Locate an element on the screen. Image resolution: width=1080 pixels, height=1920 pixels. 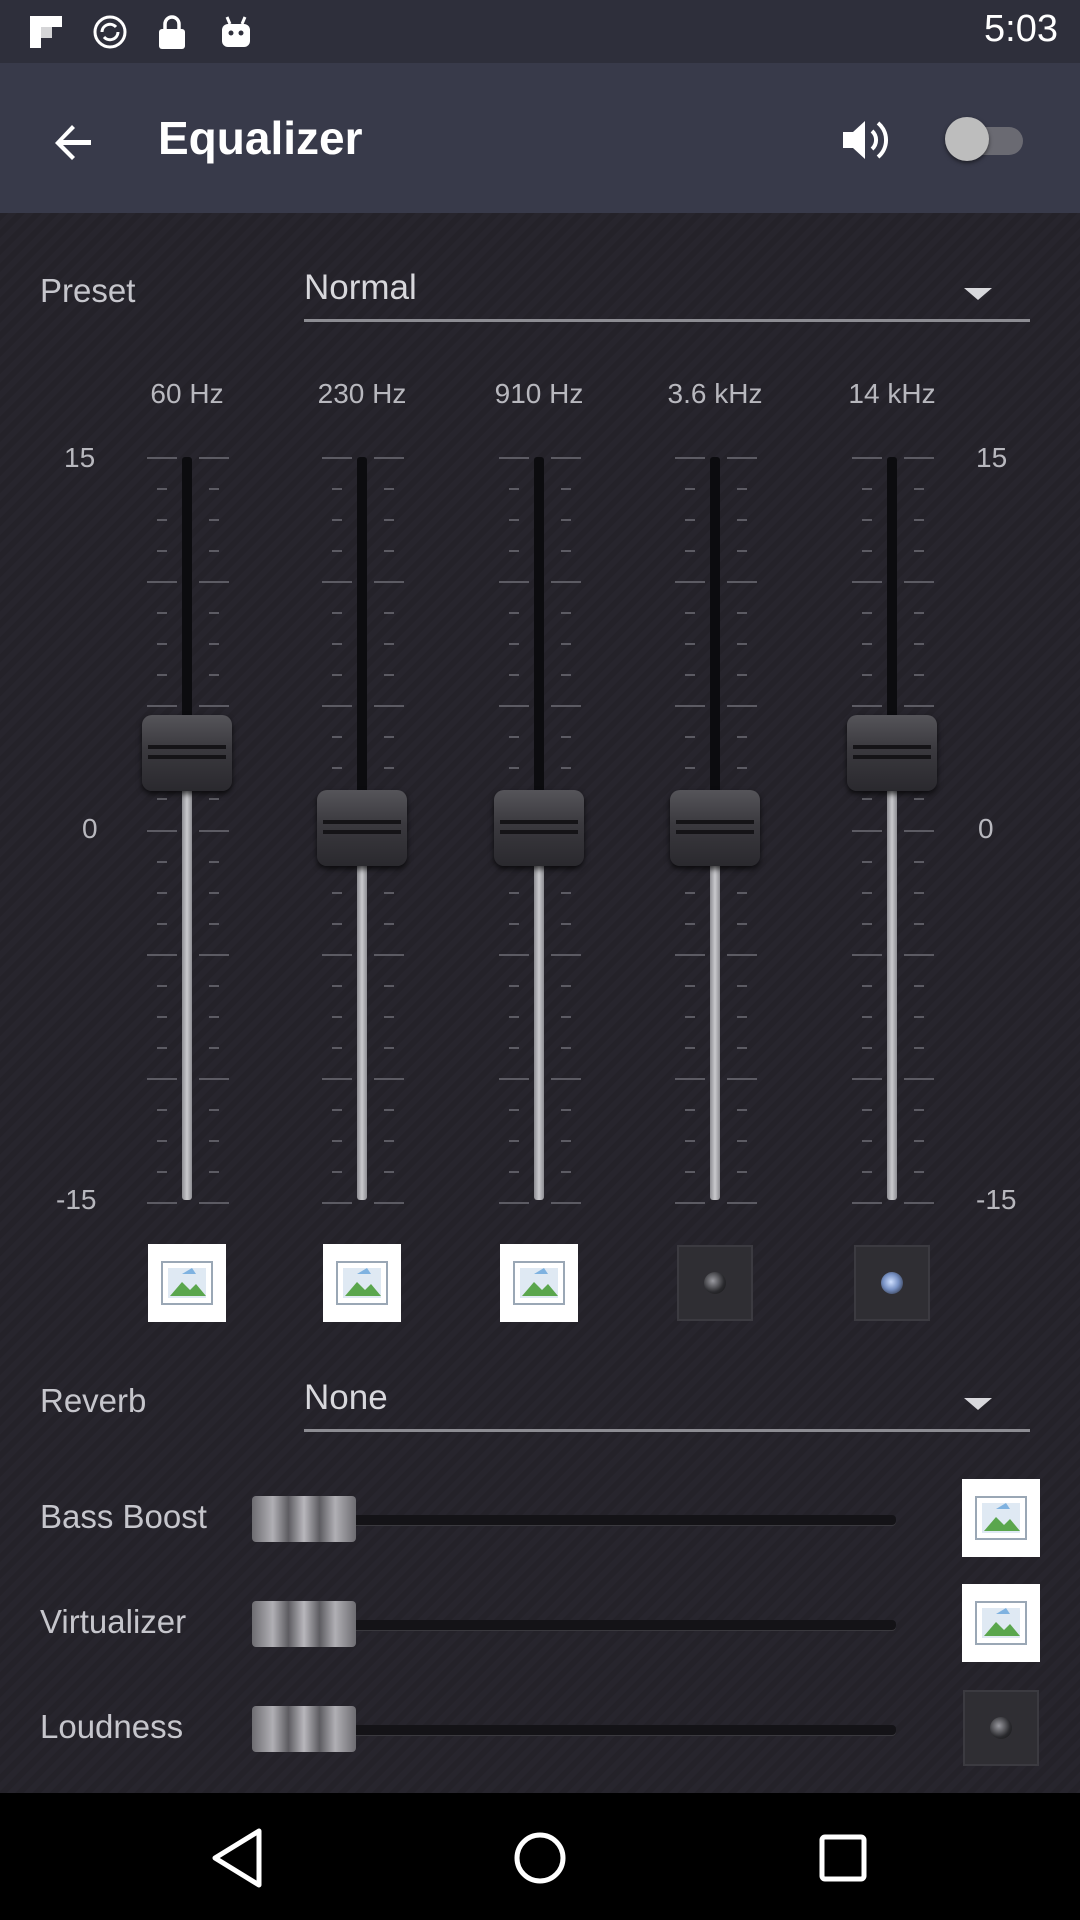
reverb-dropdown: None is located at coordinates (667, 1402).